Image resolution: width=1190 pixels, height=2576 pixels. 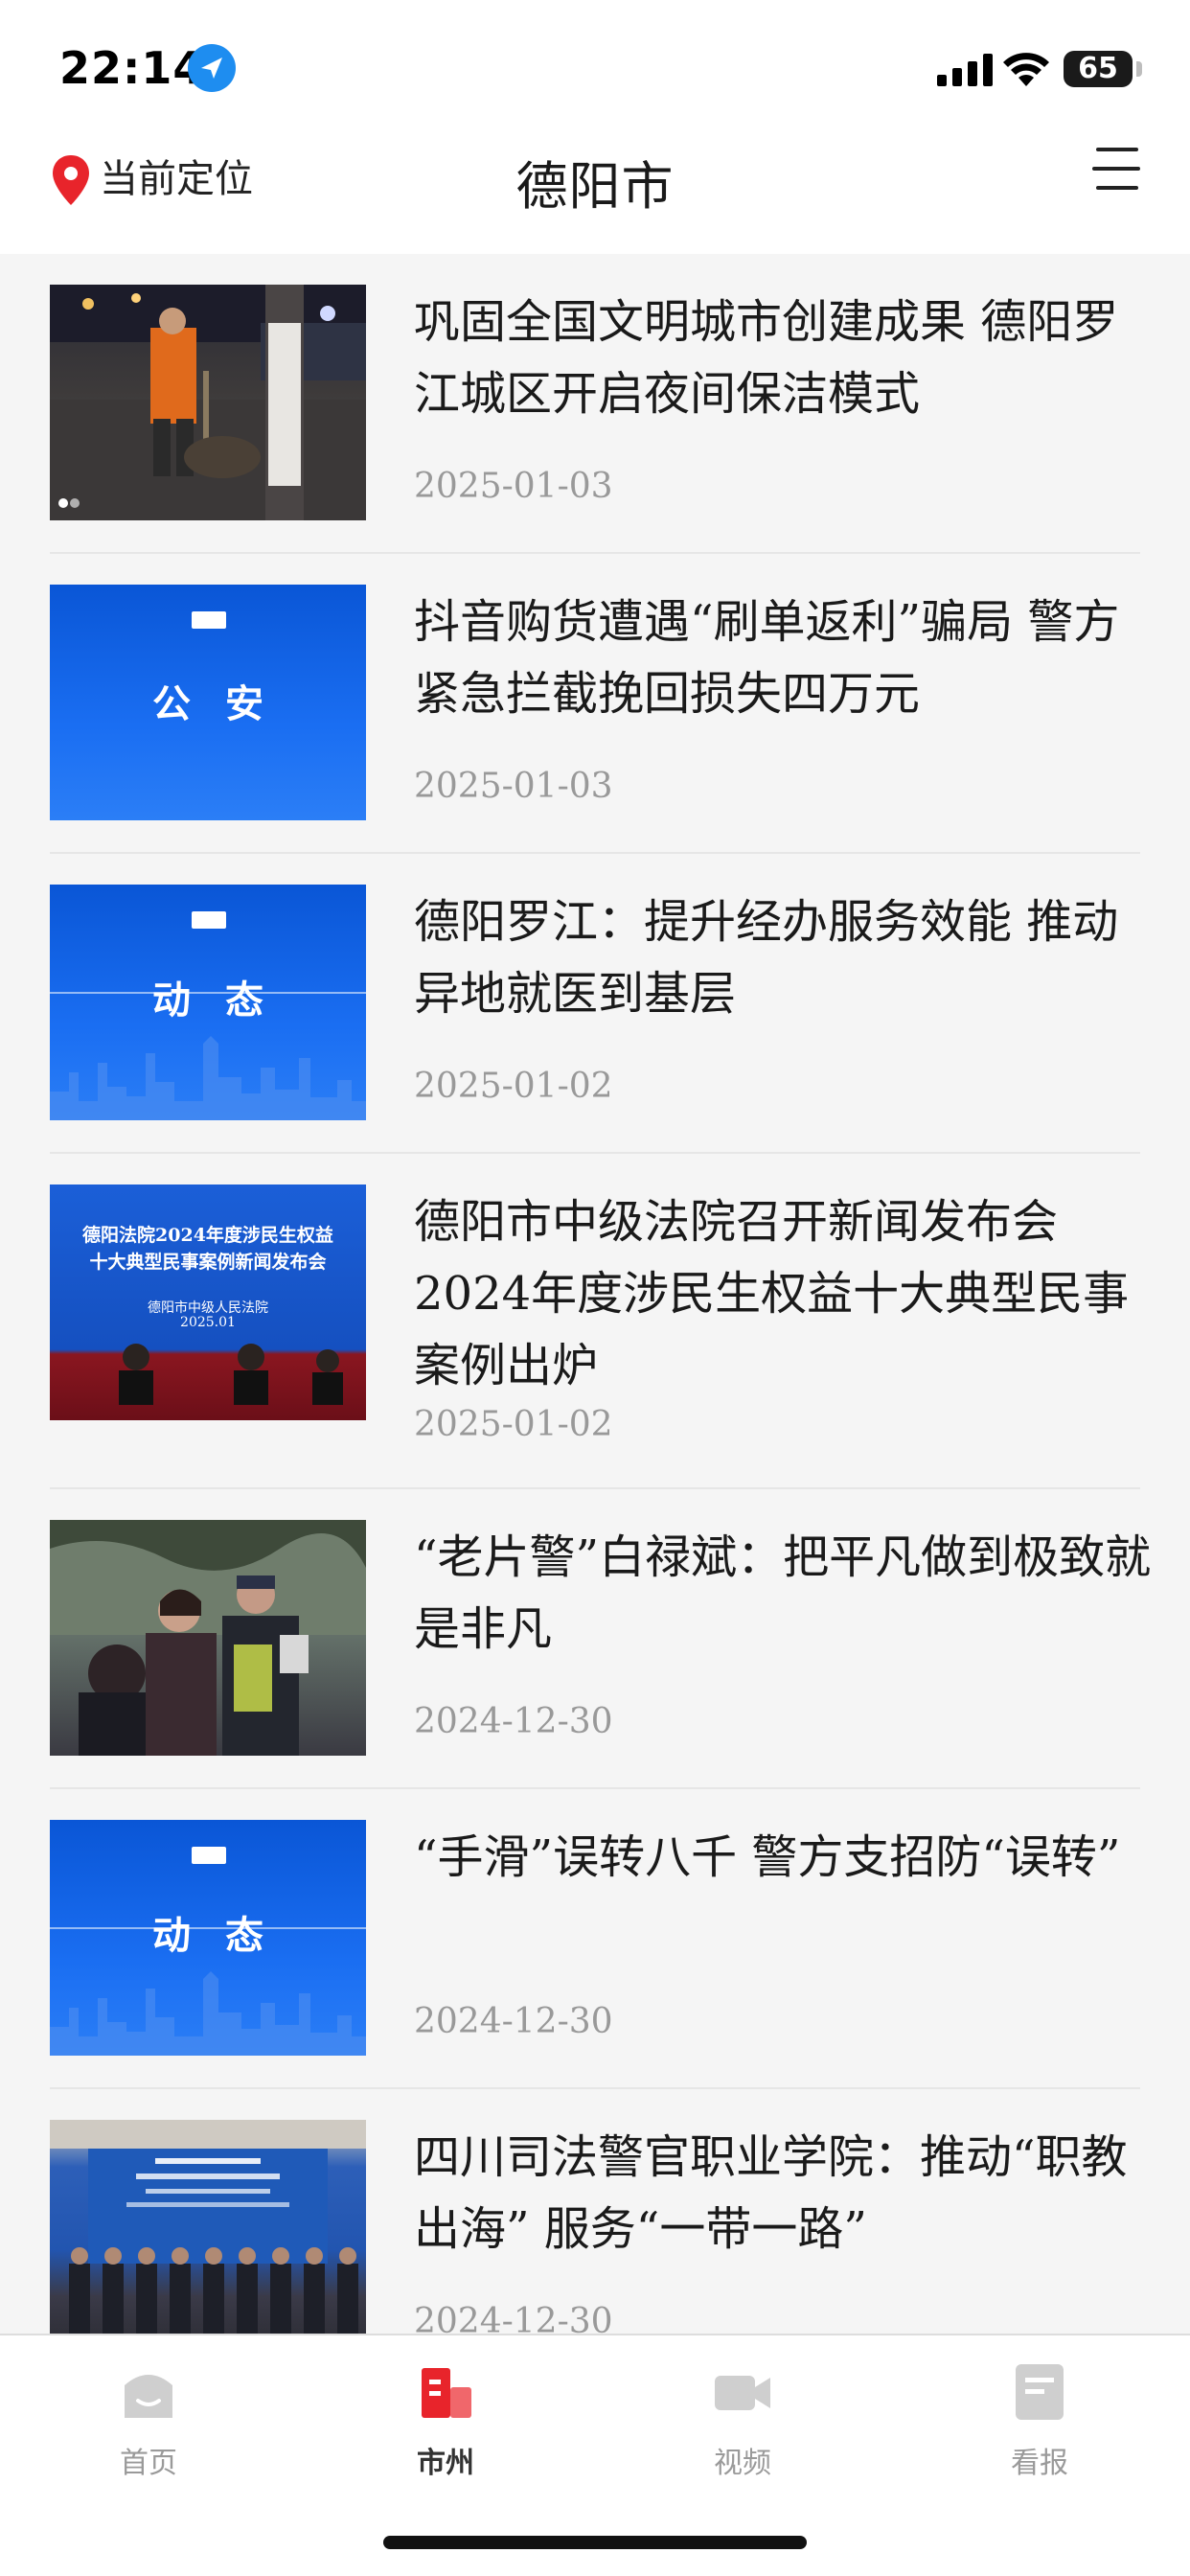 I want to click on page-title: 德阳市, so click(x=595, y=186).